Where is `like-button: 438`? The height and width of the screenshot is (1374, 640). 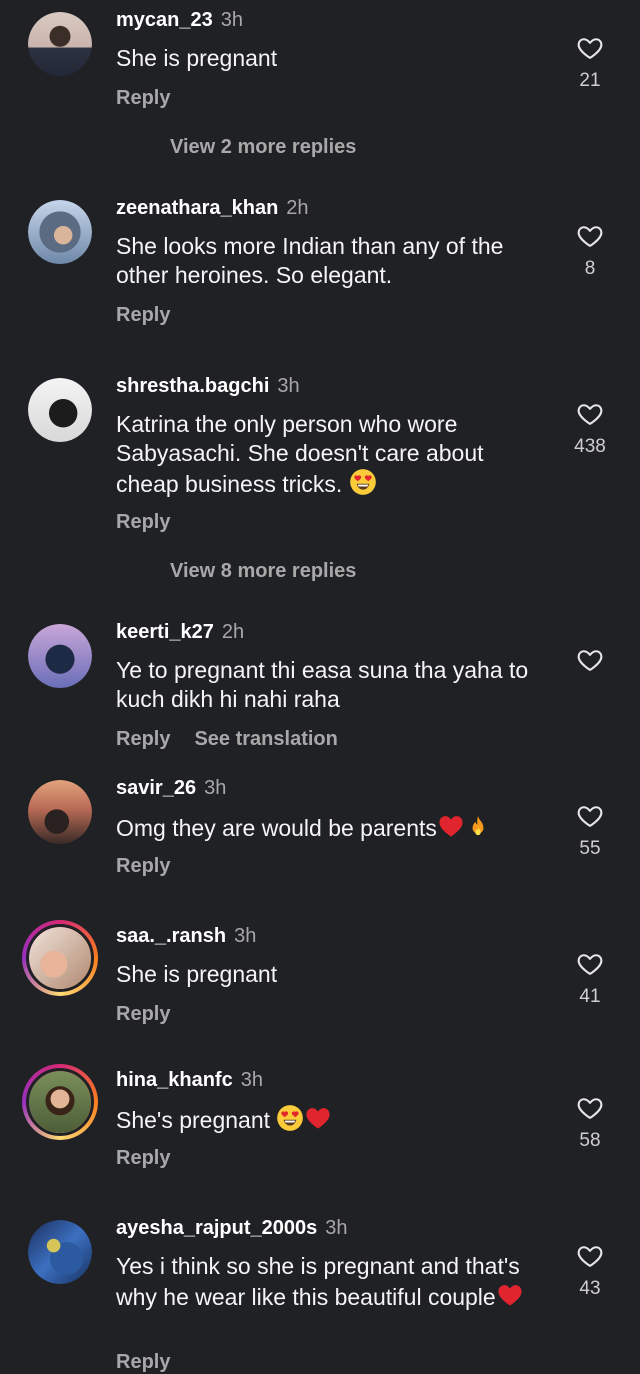 like-button: 438 is located at coordinates (590, 429).